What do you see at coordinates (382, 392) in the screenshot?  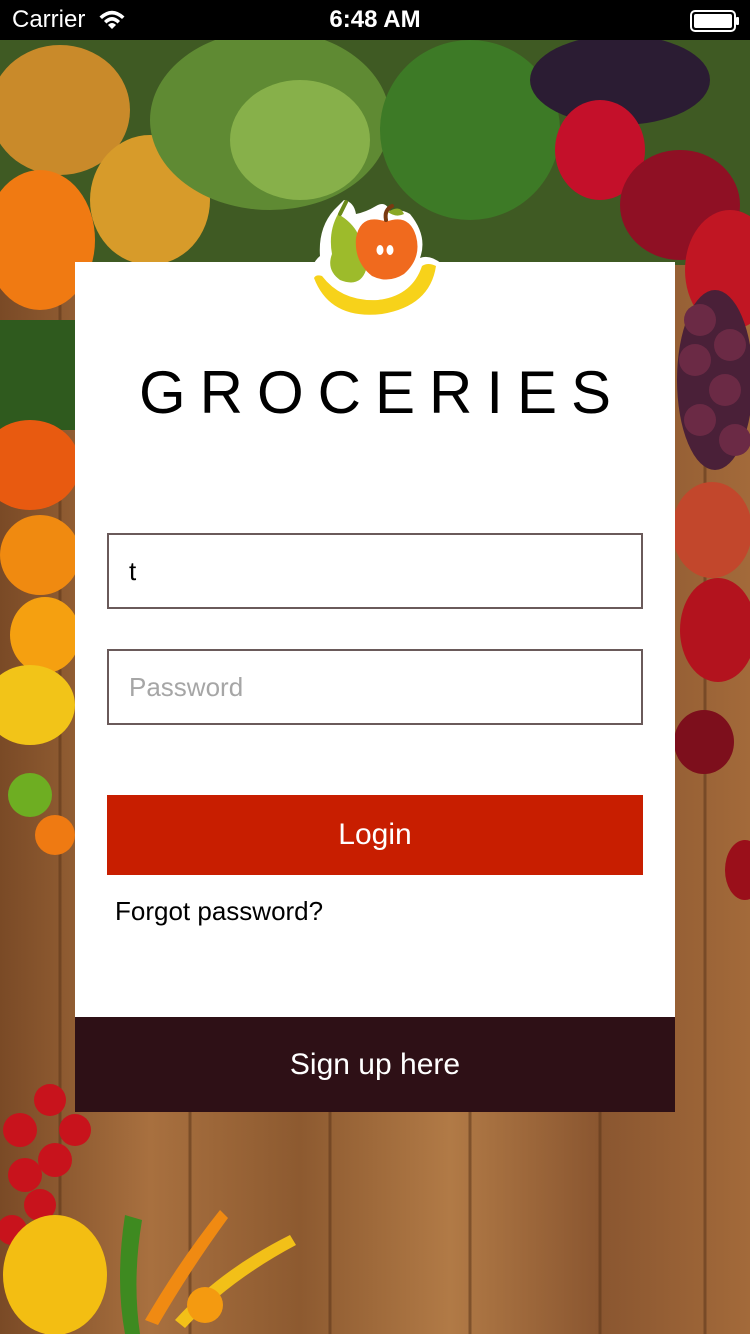 I see `app-title: GROCERIES` at bounding box center [382, 392].